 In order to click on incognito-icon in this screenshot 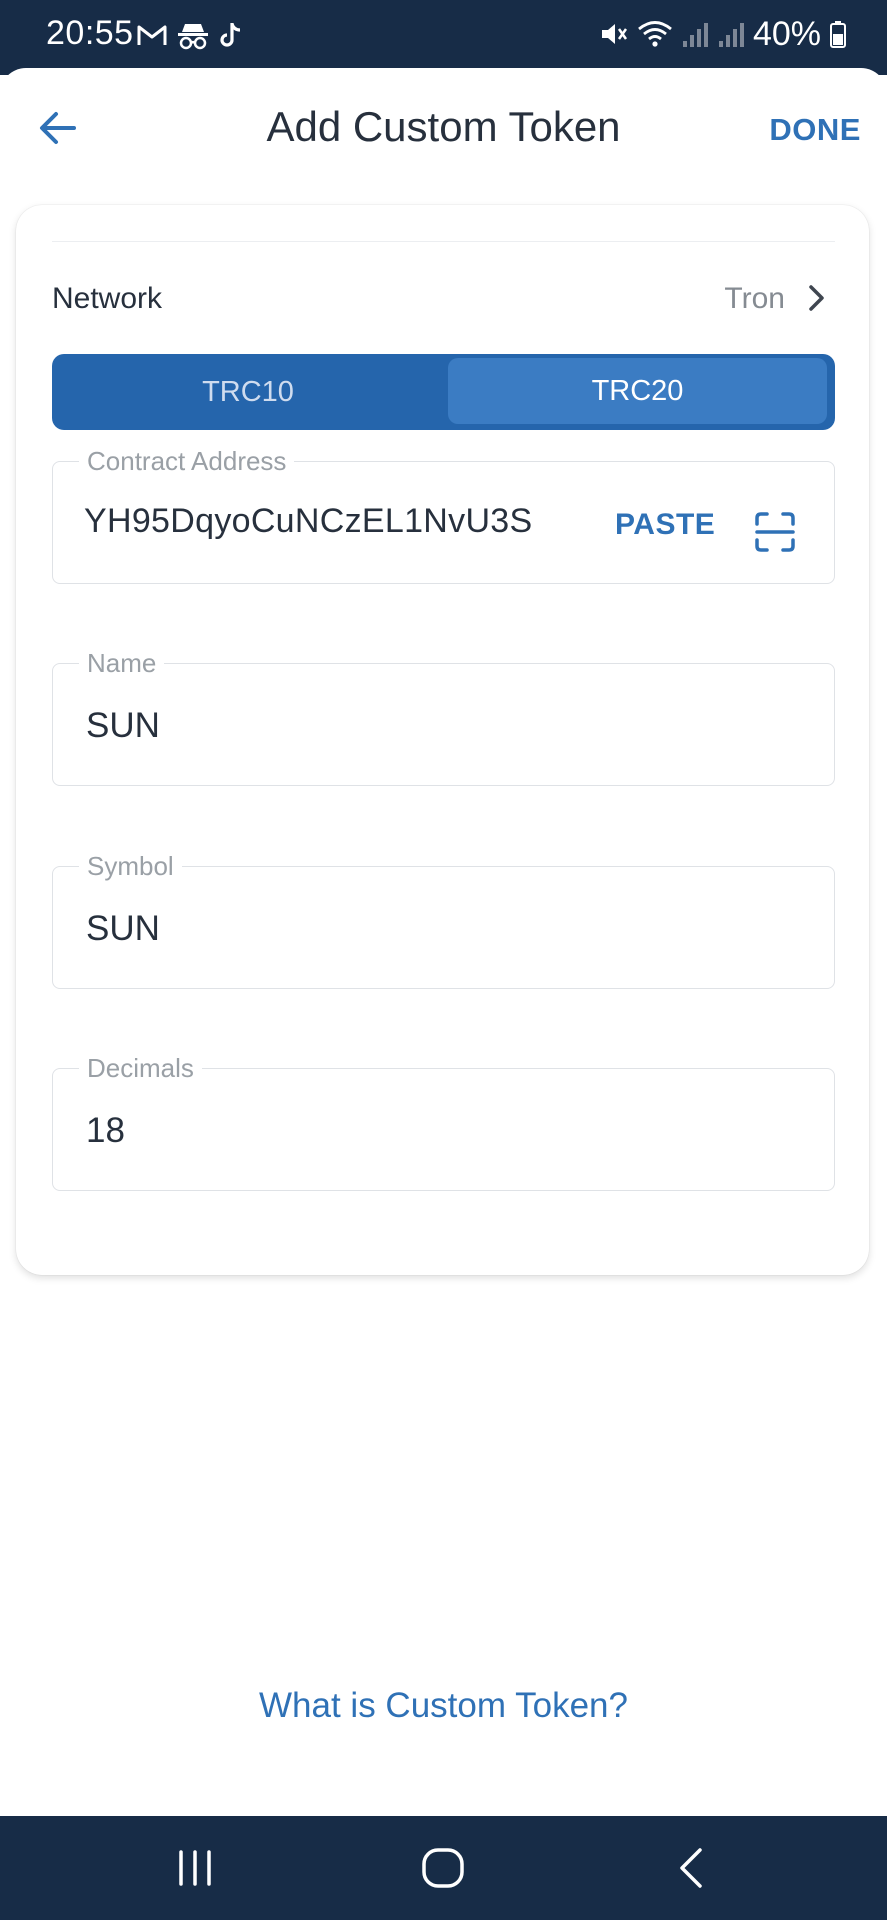, I will do `click(193, 37)`.